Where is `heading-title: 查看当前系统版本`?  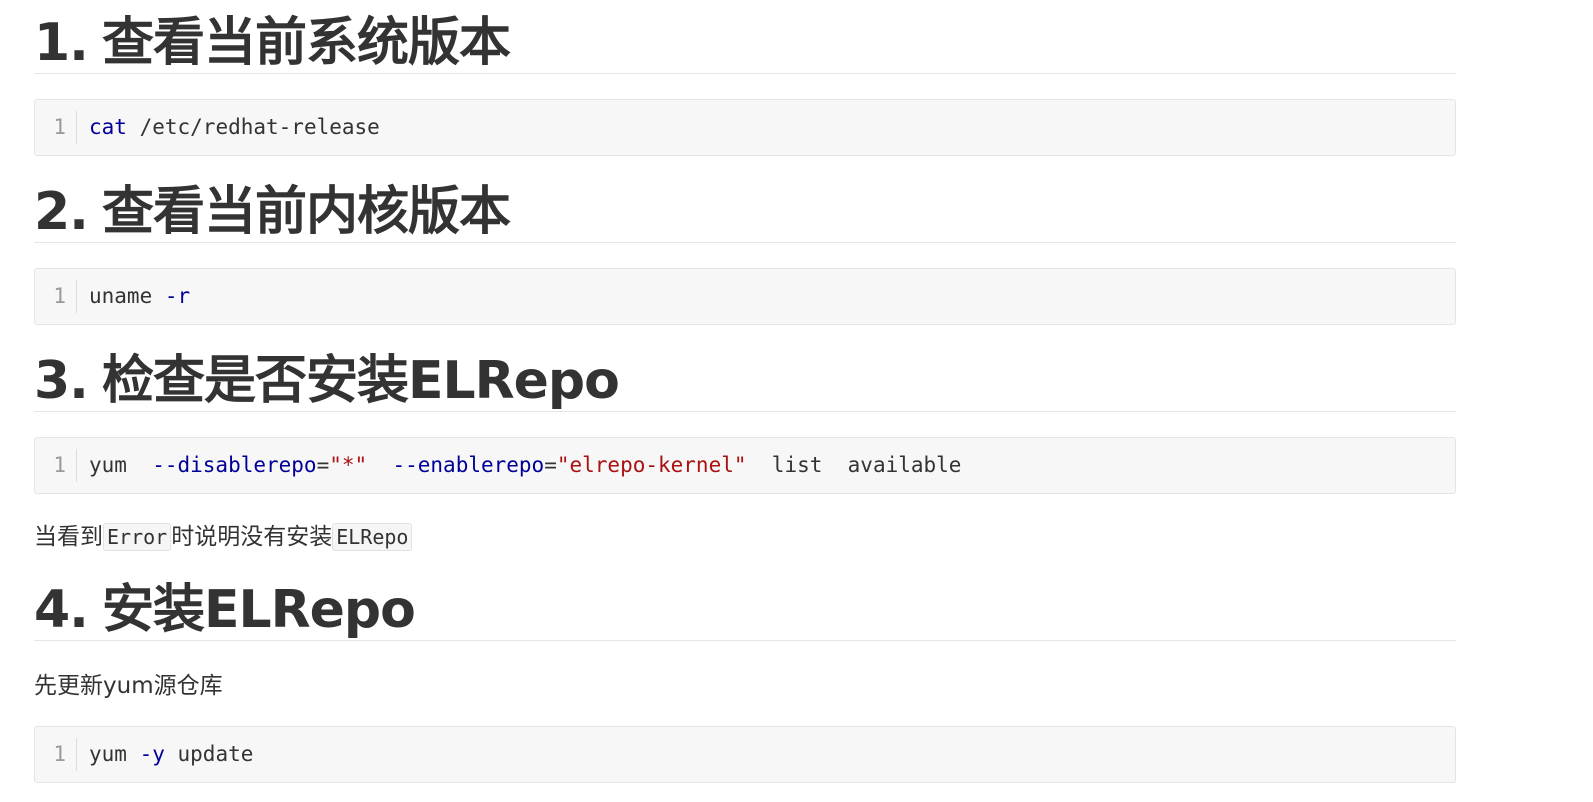 heading-title: 查看当前系统版本 is located at coordinates (306, 43).